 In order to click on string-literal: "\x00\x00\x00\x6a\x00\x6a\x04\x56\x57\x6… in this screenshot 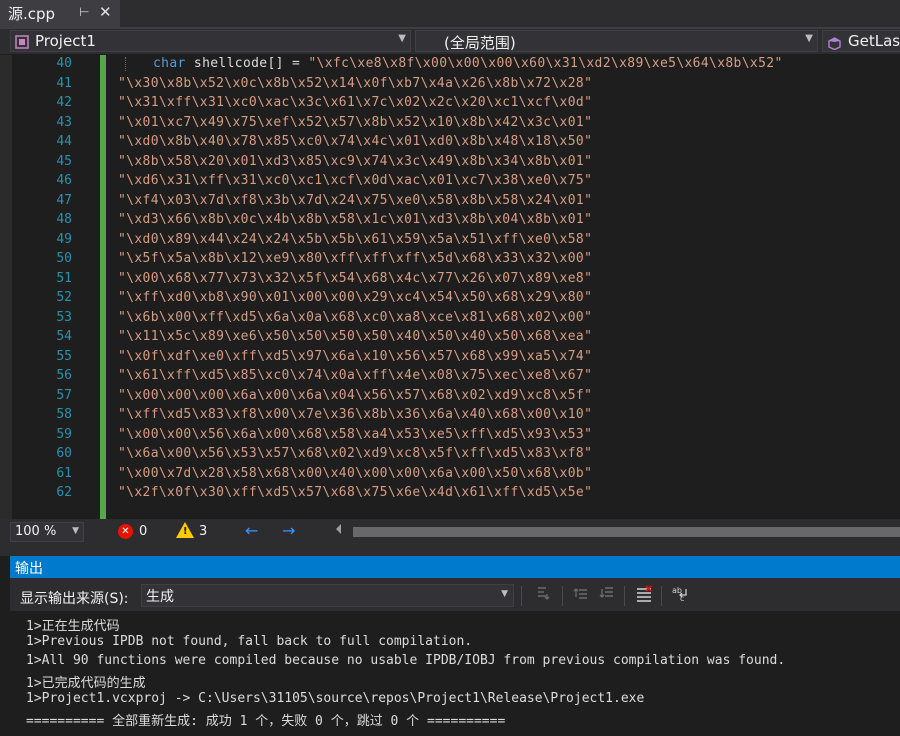, I will do `click(355, 395)`.